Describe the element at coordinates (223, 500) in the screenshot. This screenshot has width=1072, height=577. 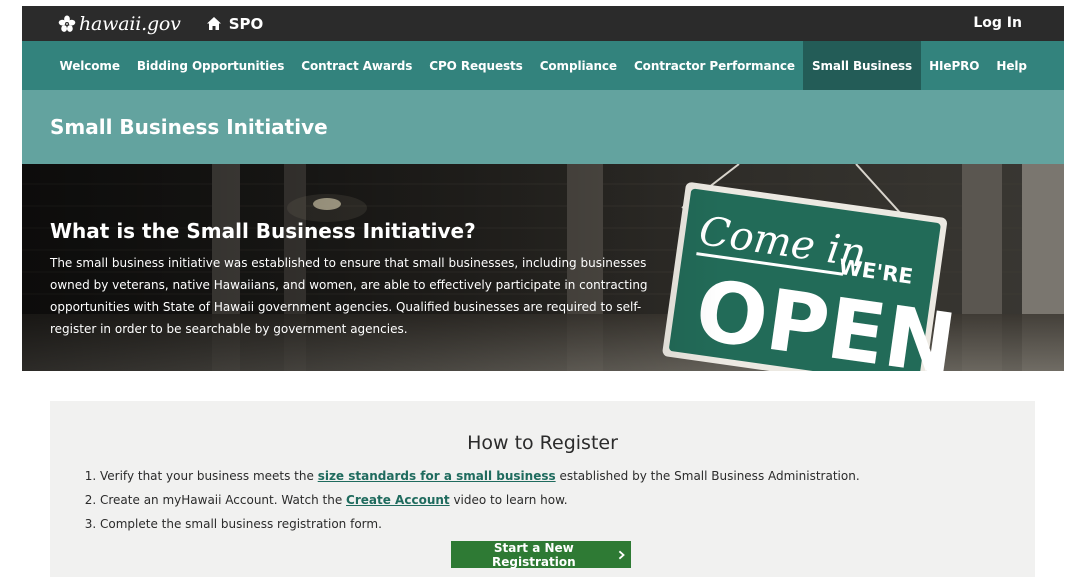
I see `step-text: Create an myHawaii Account. Watch the` at that location.